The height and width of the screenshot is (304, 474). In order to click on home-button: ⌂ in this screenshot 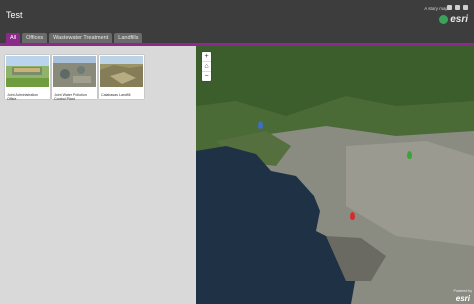, I will do `click(206, 67)`.